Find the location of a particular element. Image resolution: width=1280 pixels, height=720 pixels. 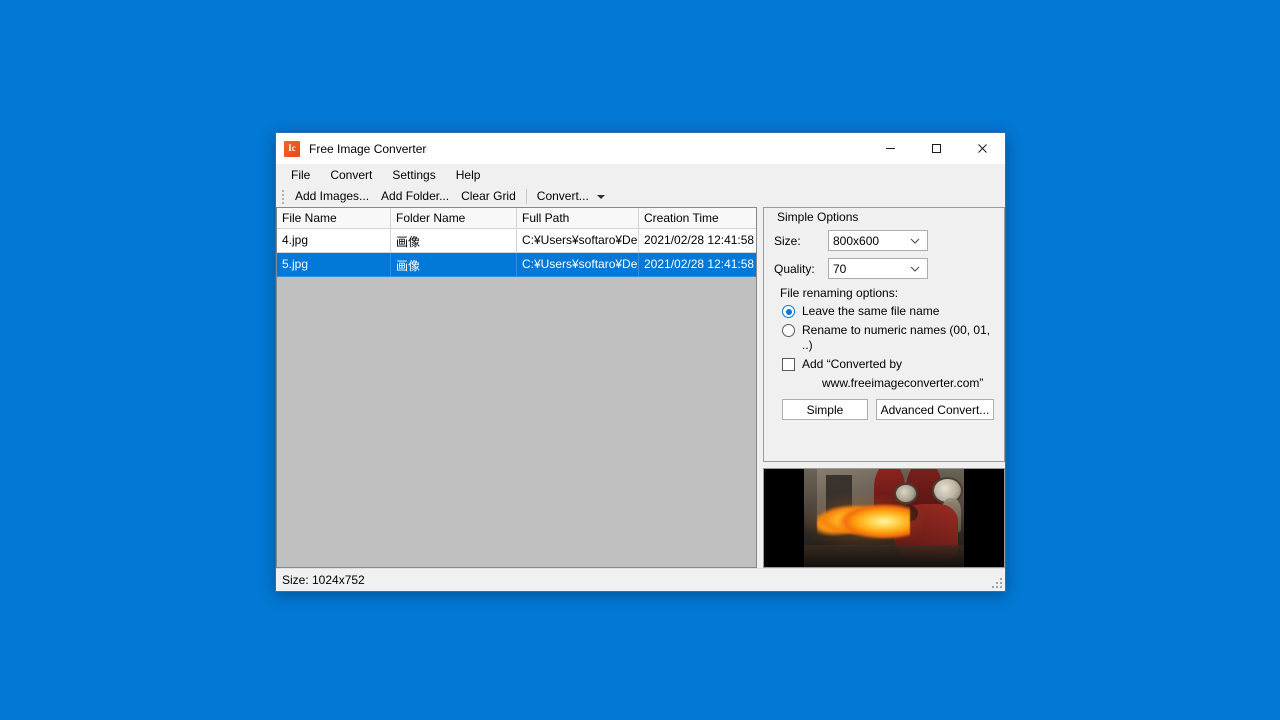

column-header-full-path: Full Path is located at coordinates (578, 218).